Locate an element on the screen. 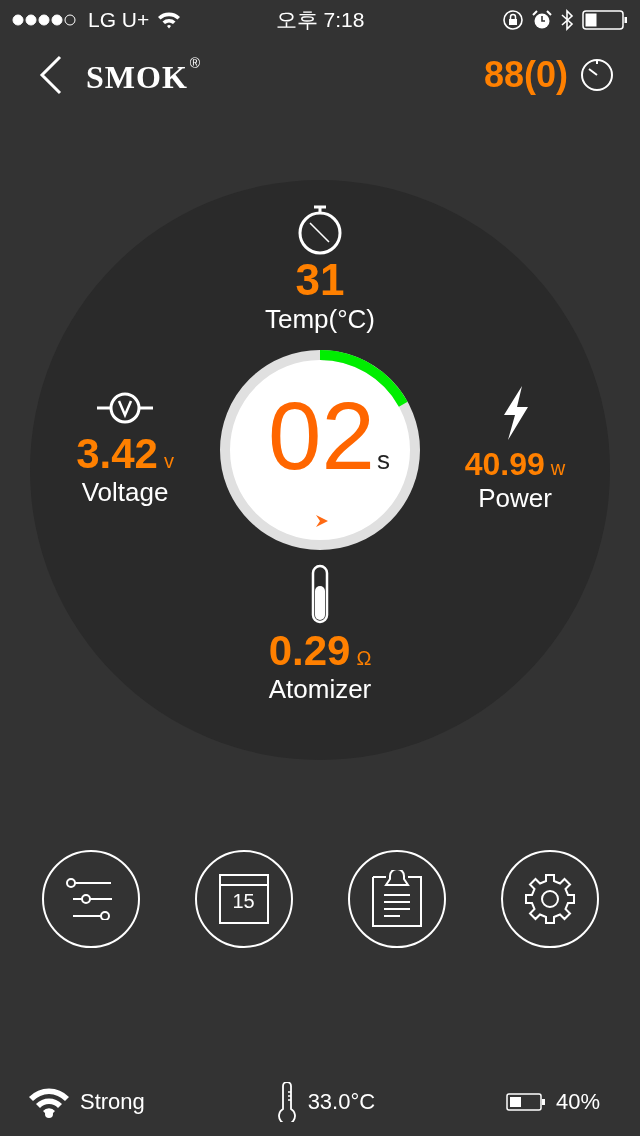 The image size is (640, 1136). atomizer-label: Atomizer is located at coordinates (320, 689).